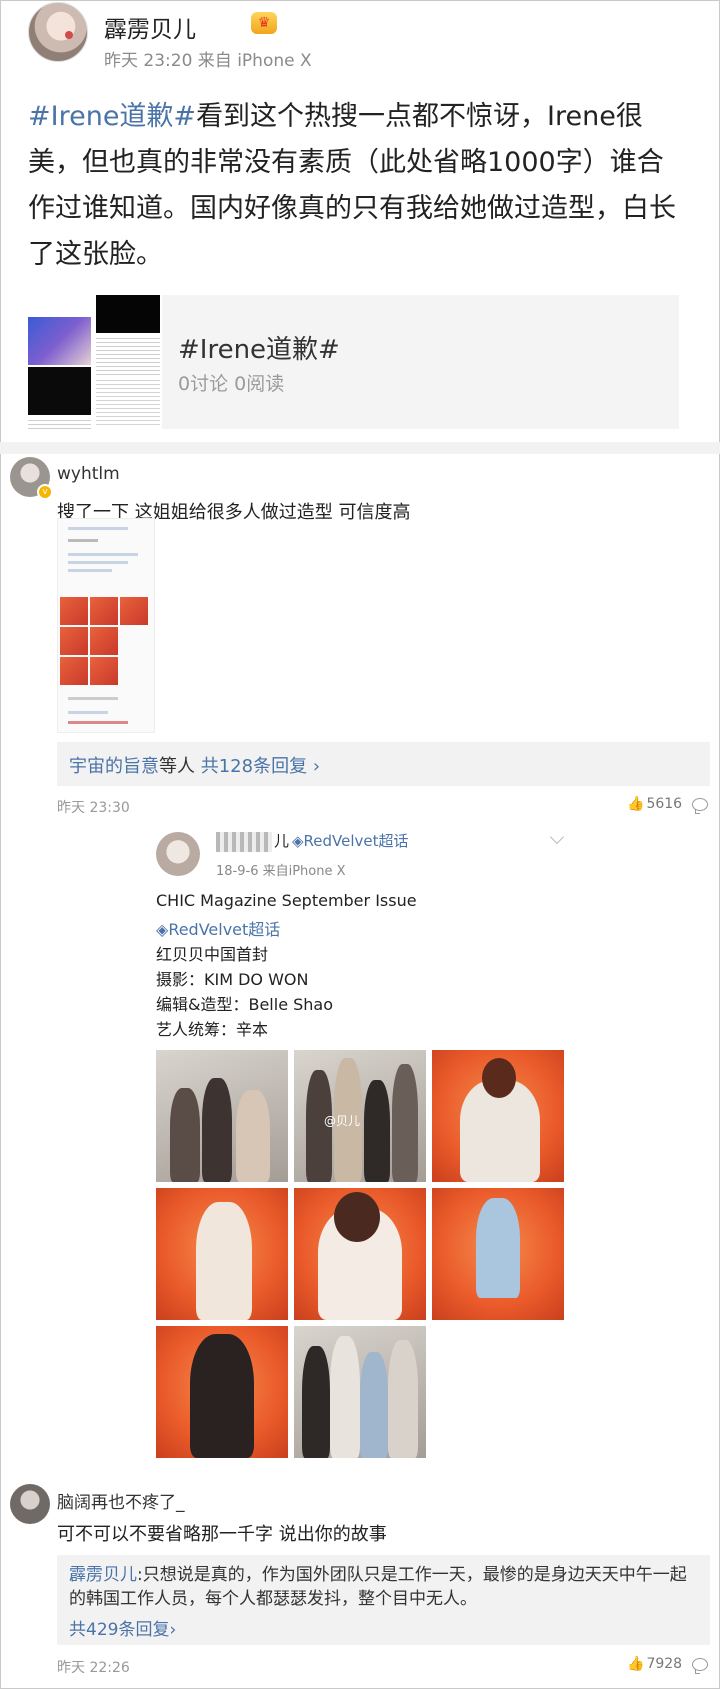 Image resolution: width=720 pixels, height=1689 pixels. Describe the element at coordinates (383, 764) in the screenshot. I see `replies-summary: 宇宙的旨意等人 共128条回复 ›` at that location.